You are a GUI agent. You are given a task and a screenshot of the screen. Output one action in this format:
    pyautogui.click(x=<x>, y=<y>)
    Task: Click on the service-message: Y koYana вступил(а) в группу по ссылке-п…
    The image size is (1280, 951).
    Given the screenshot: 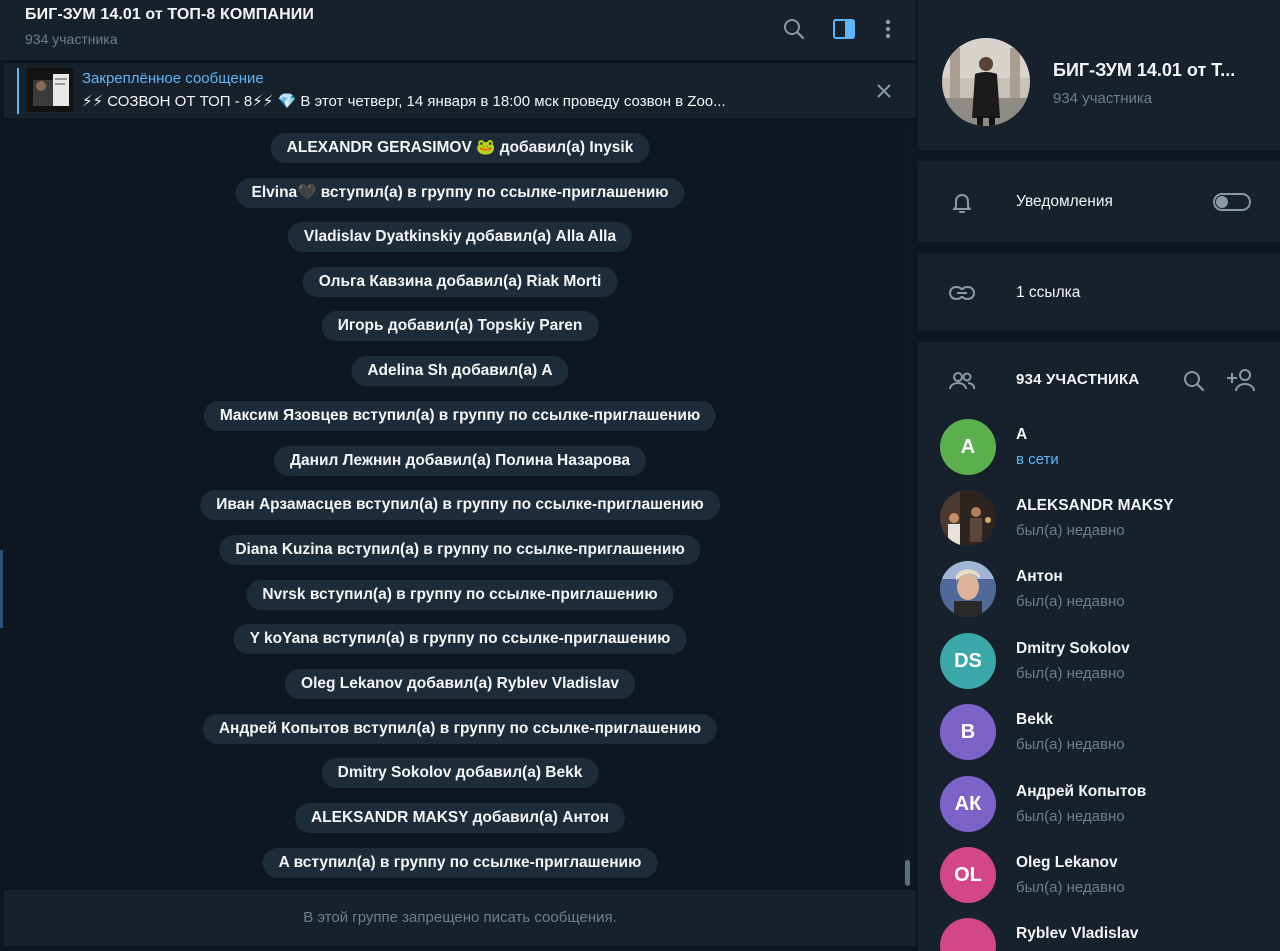 What is the action you would take?
    pyautogui.click(x=460, y=639)
    